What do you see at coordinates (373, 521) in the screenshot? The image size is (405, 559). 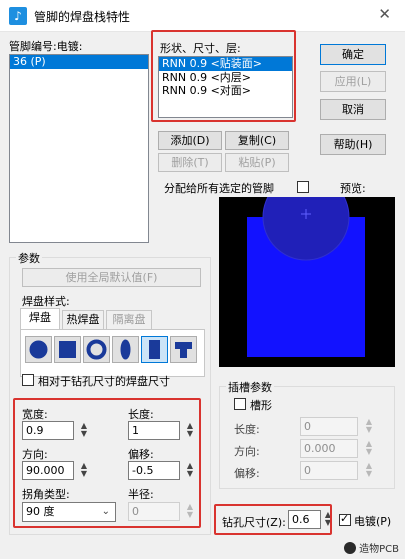 I see `plated-label: 电镀(P)` at bounding box center [373, 521].